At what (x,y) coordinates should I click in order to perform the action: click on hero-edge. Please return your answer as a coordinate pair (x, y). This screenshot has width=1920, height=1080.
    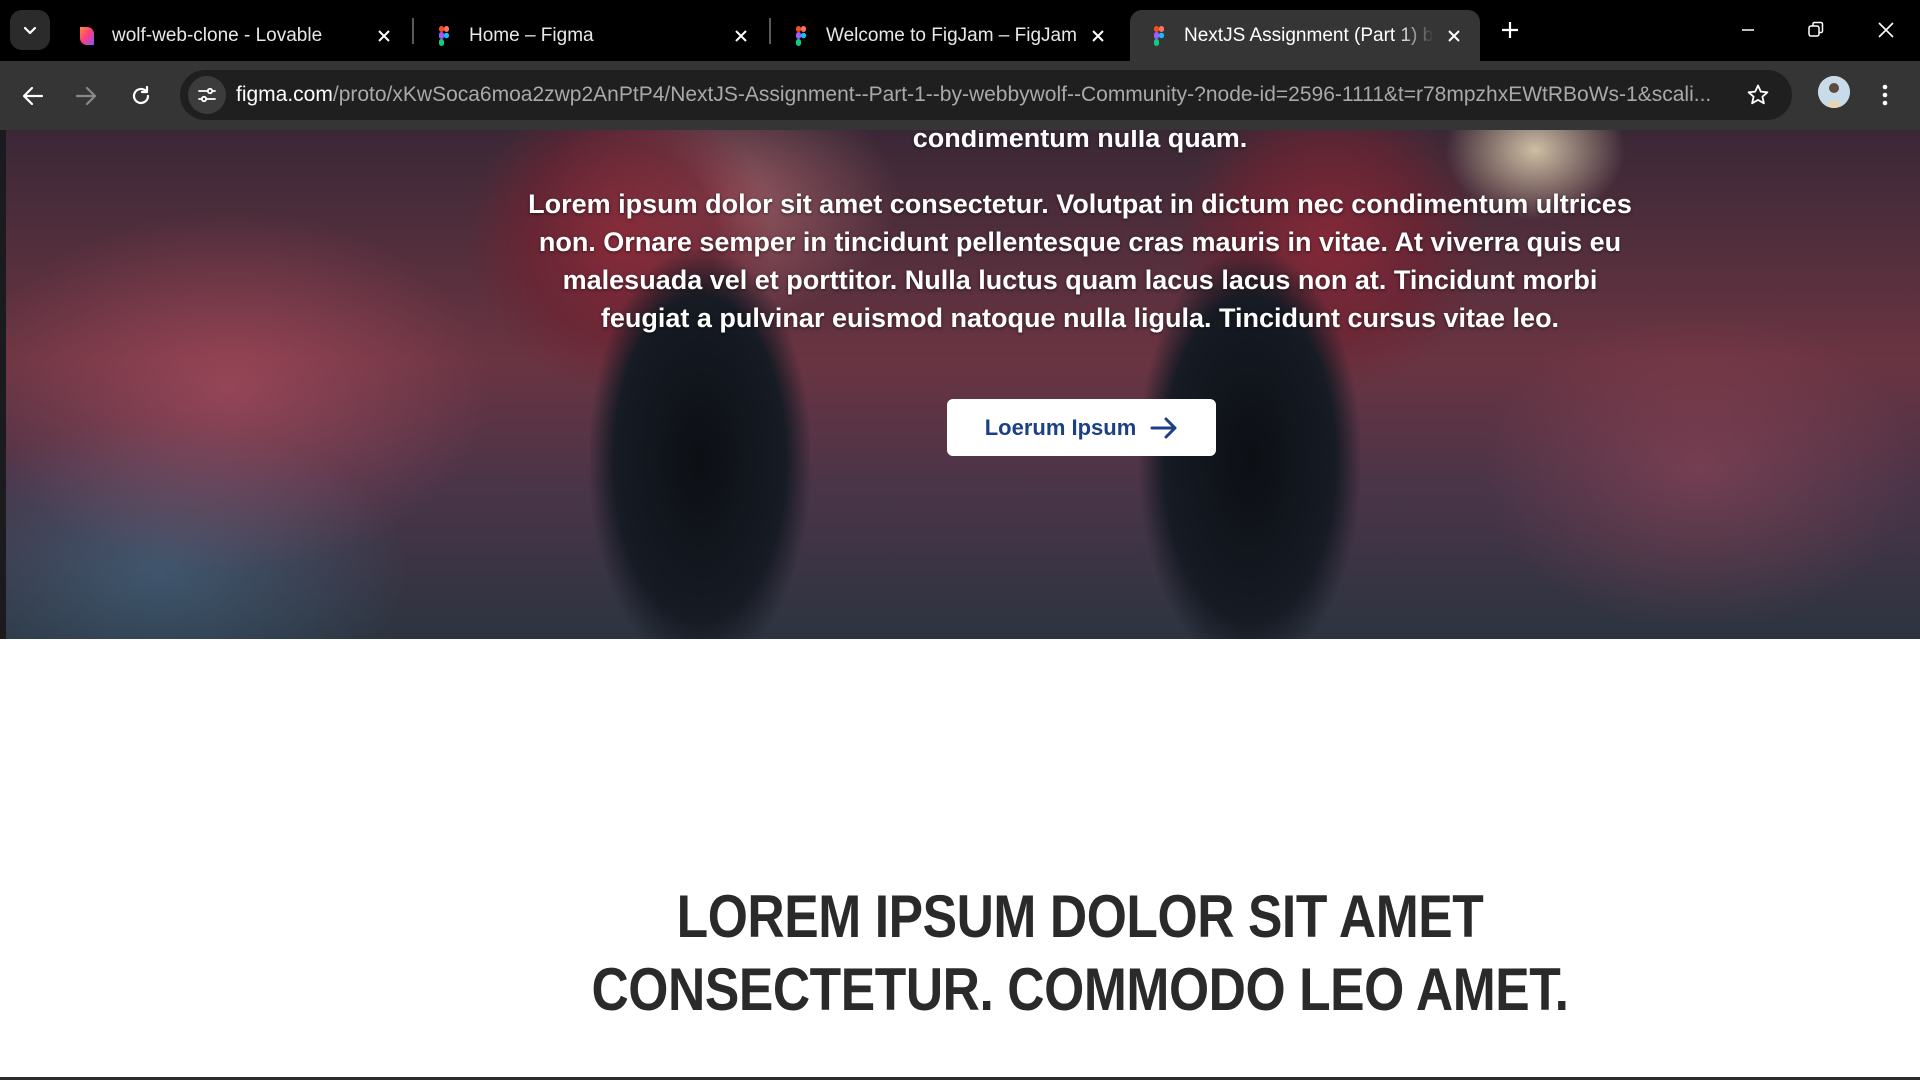
    Looking at the image, I should click on (3, 384).